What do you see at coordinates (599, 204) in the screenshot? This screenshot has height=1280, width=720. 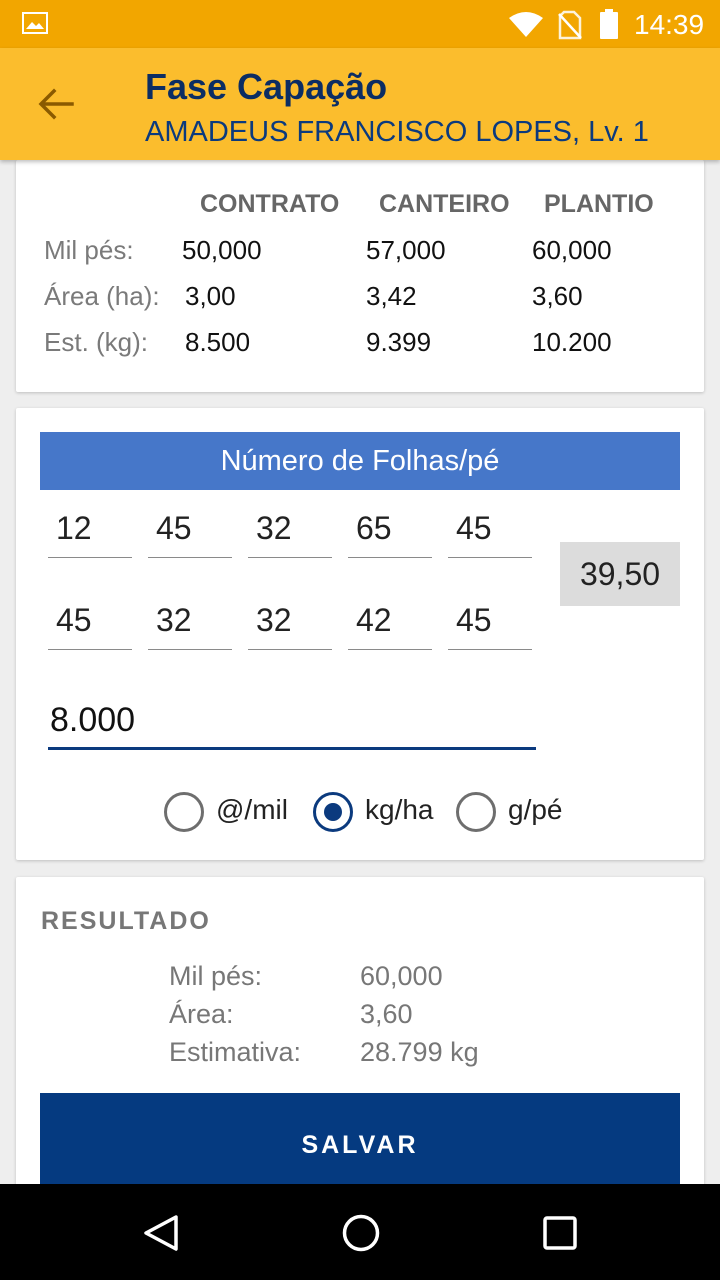 I see `column-header-plantio: PLANTIO` at bounding box center [599, 204].